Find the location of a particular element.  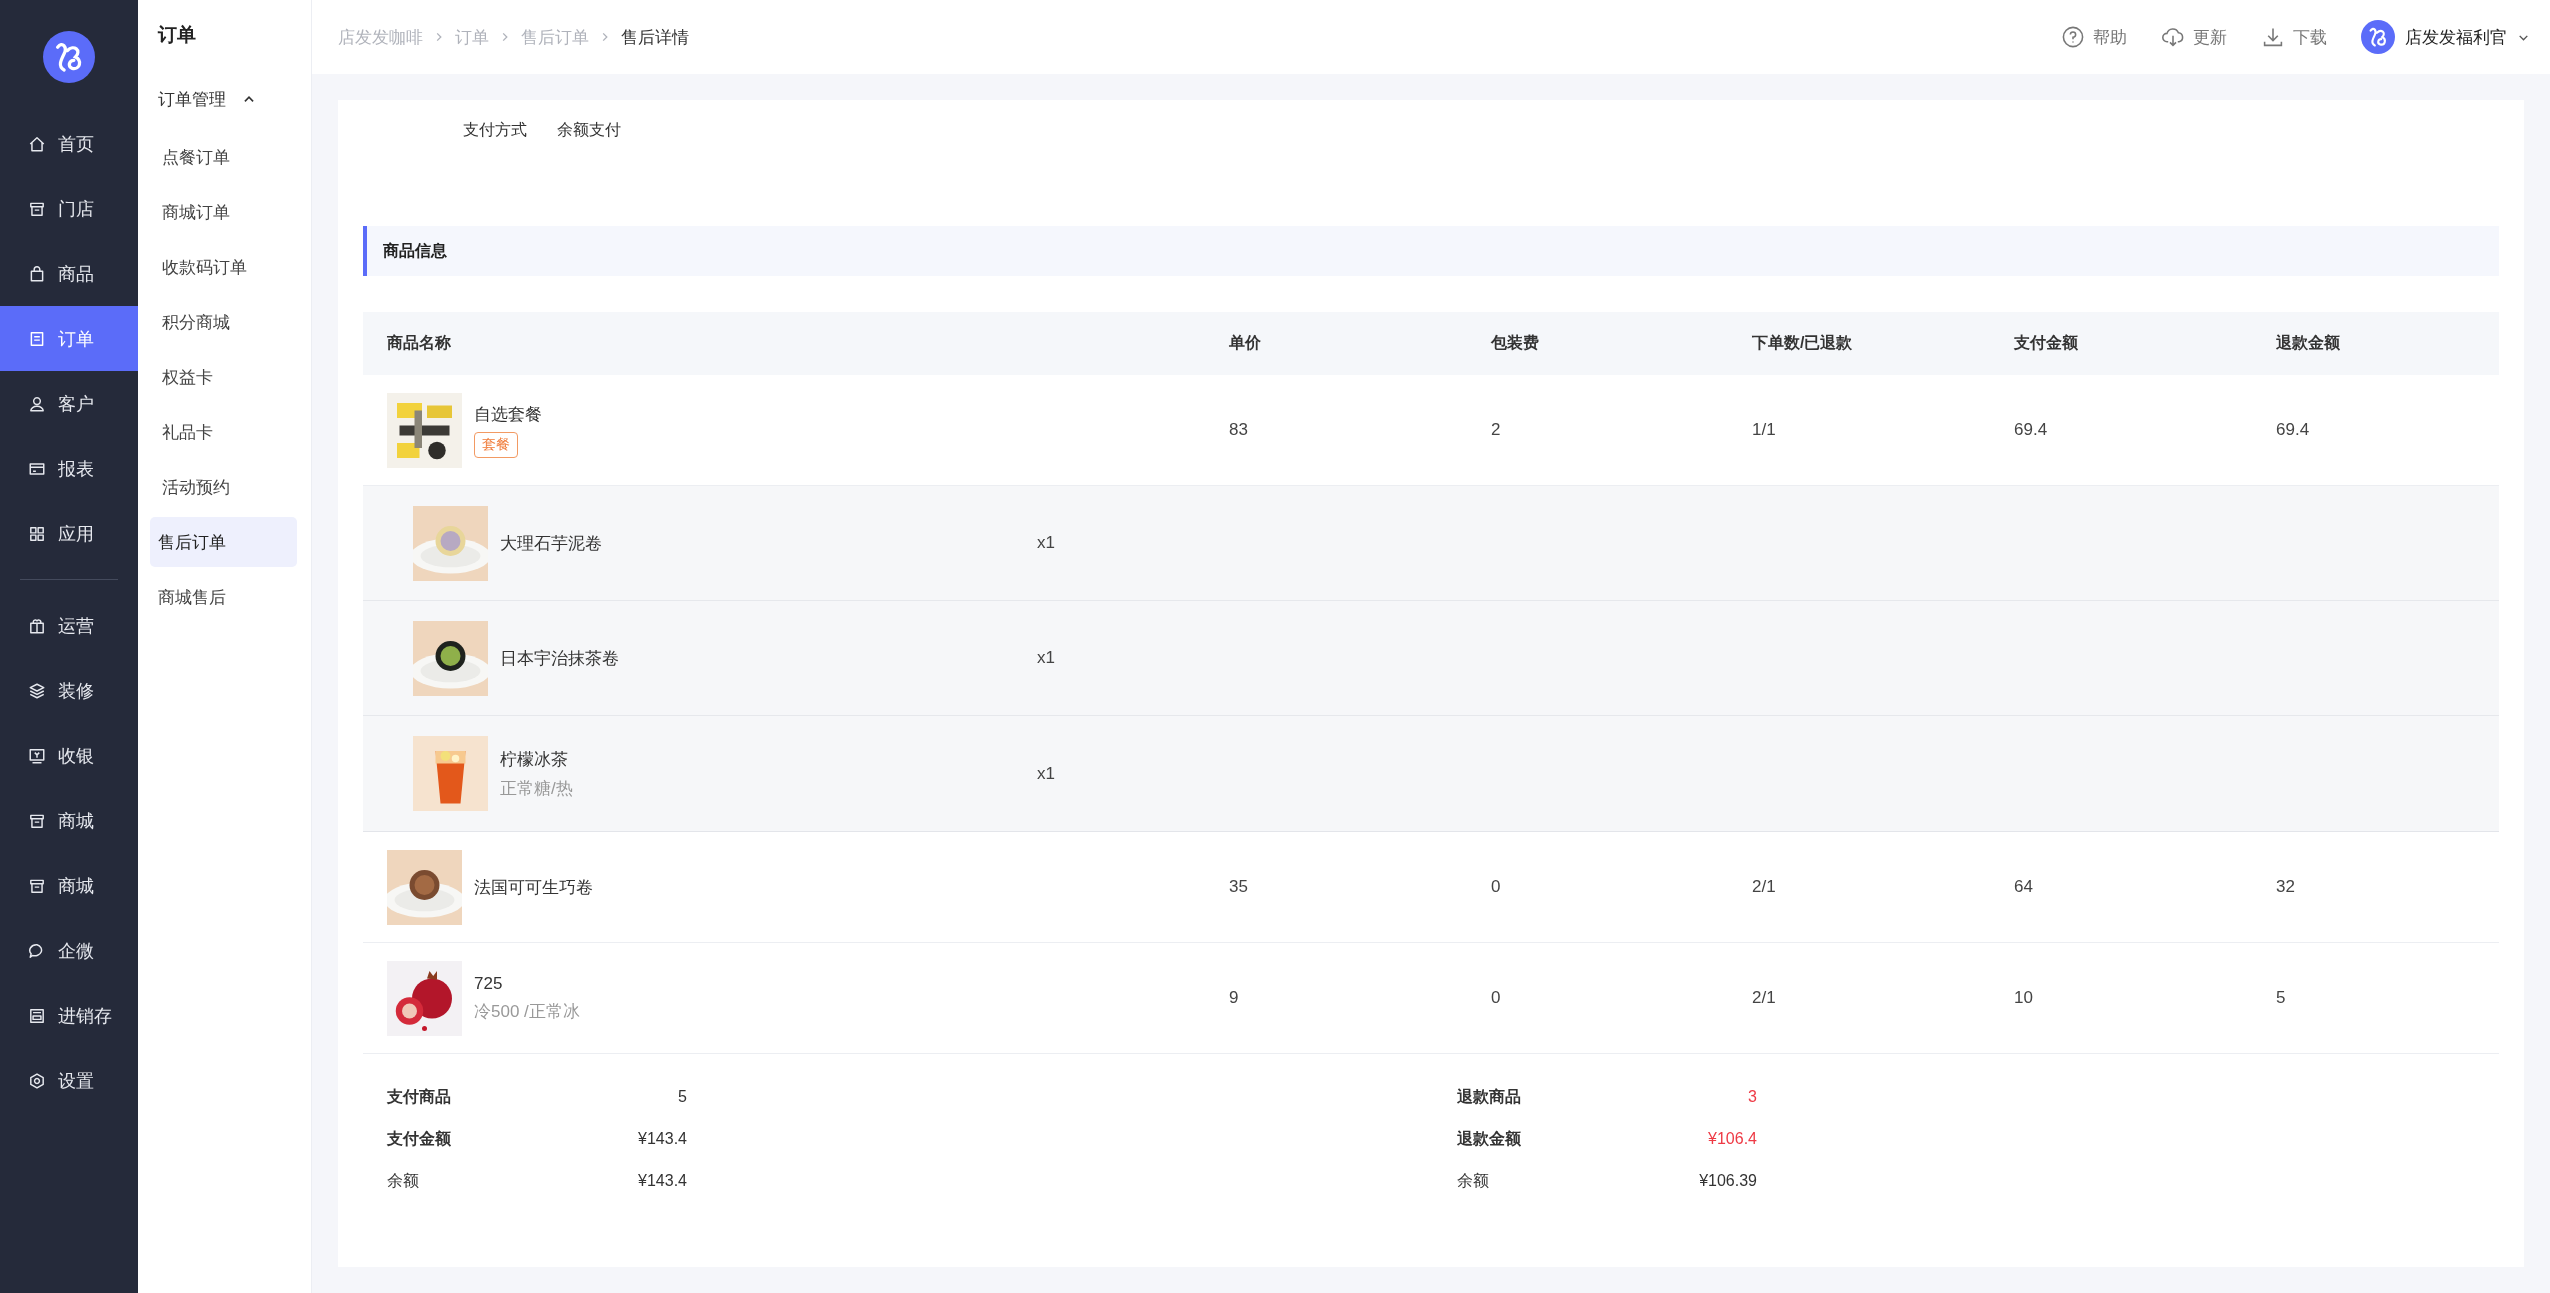

submenu-item: 收款码订单 is located at coordinates (223, 267).